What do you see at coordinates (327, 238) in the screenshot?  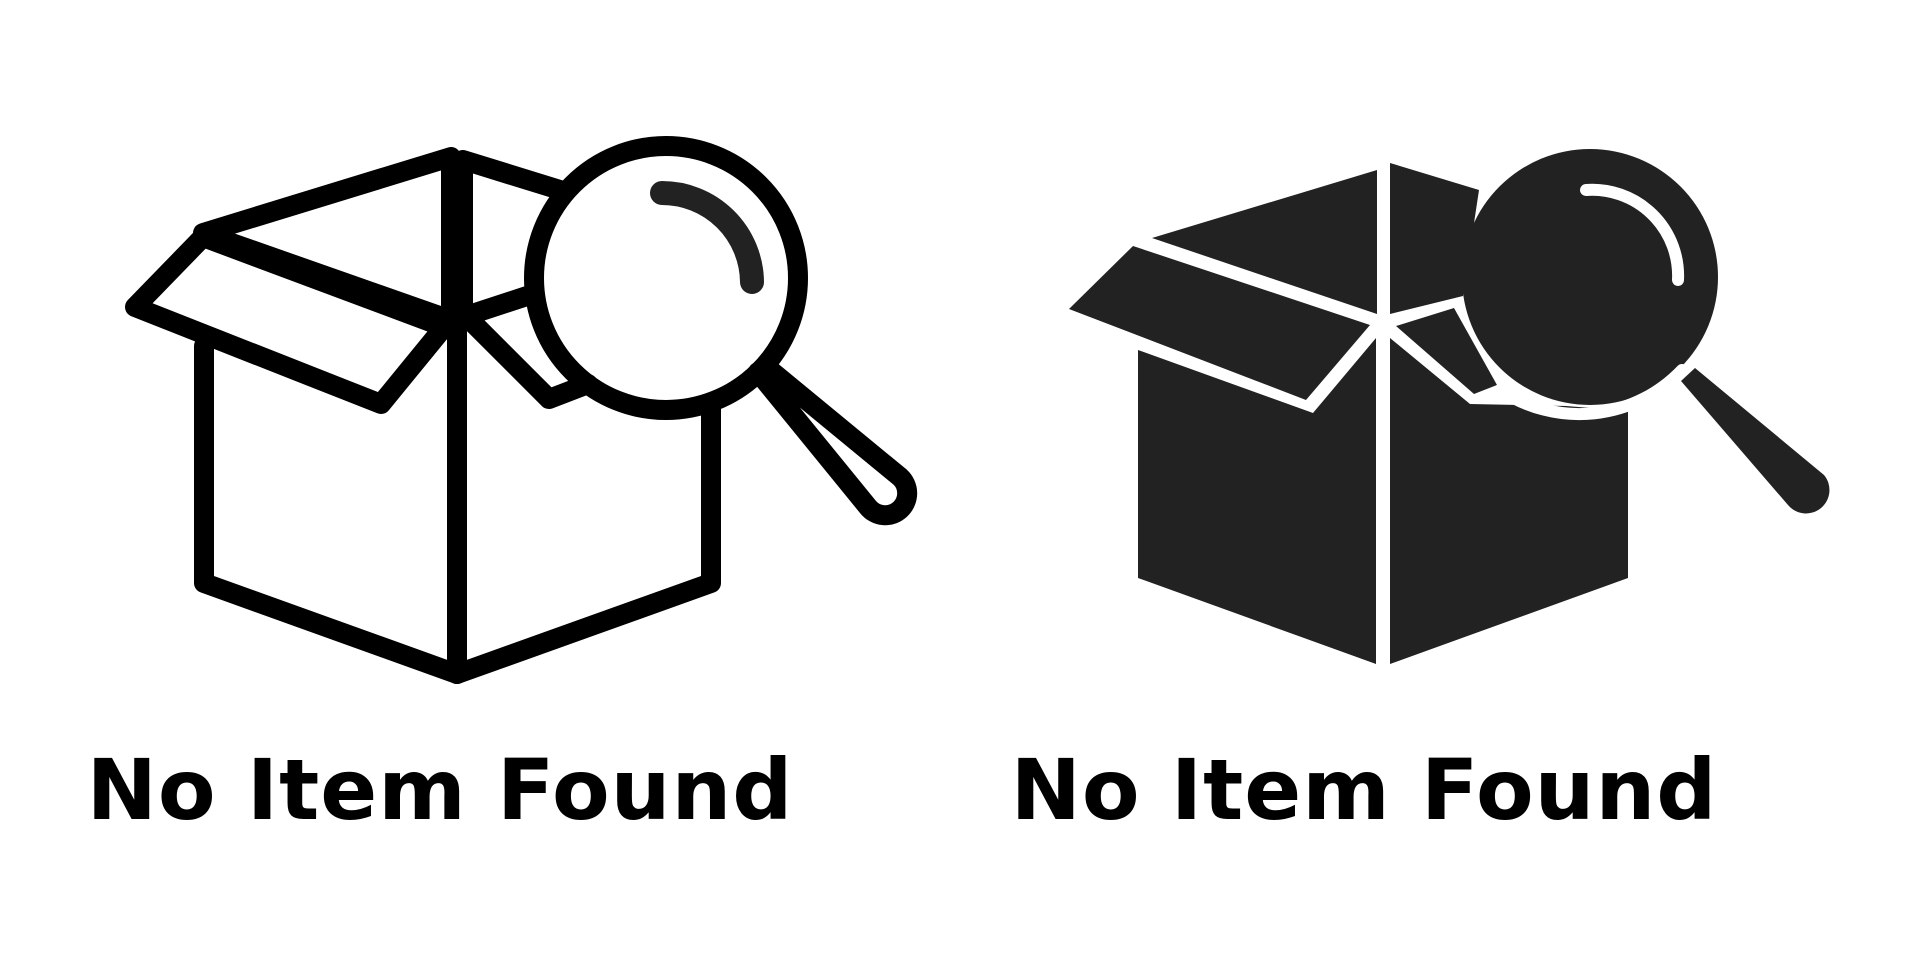 I see `outline-box-back-left-flap` at bounding box center [327, 238].